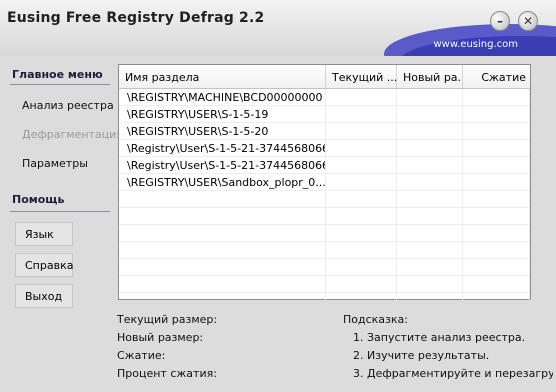 This screenshot has width=556, height=392. I want to click on hint-step-3: 3. Дефрагментируйте и перезагрузите, so click(453, 373).